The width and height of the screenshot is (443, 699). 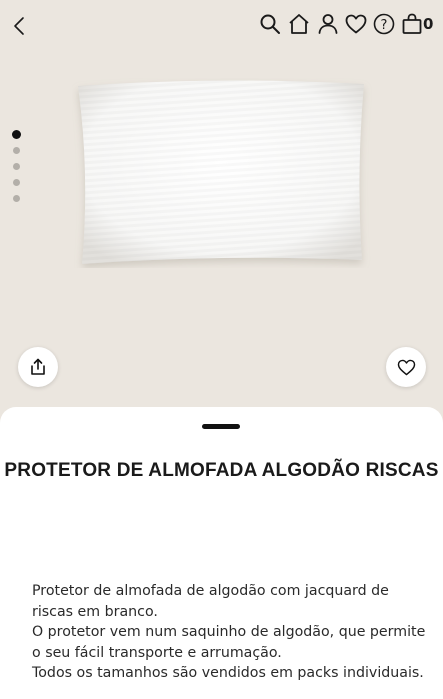 I want to click on gallery-pagination, so click(x=16, y=170).